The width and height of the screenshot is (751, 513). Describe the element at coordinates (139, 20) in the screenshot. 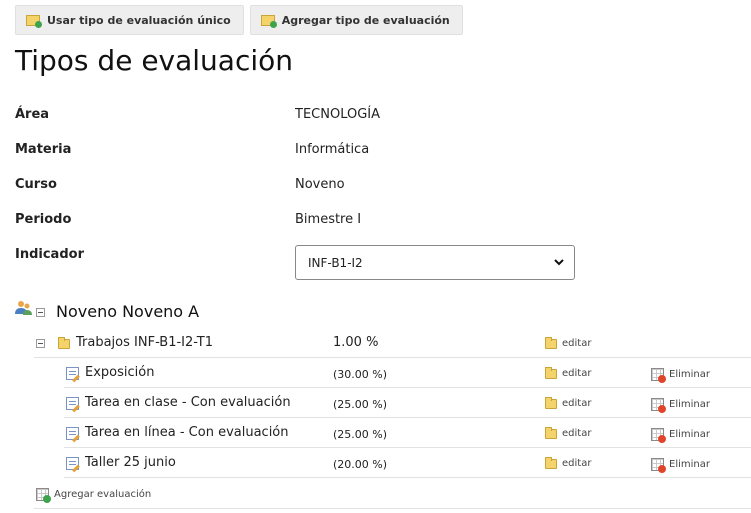

I see `use-single-type-label: Usar tipo de evaluación único` at that location.